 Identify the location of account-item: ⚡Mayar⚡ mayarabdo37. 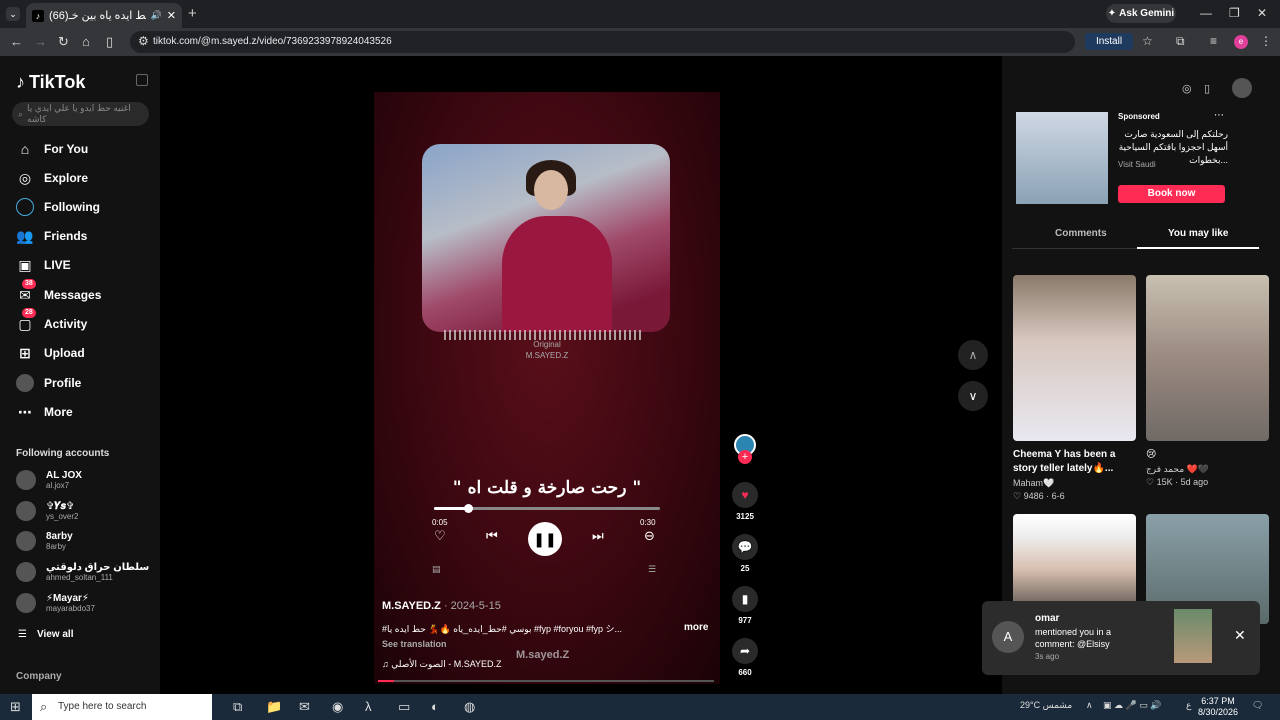
(55, 603).